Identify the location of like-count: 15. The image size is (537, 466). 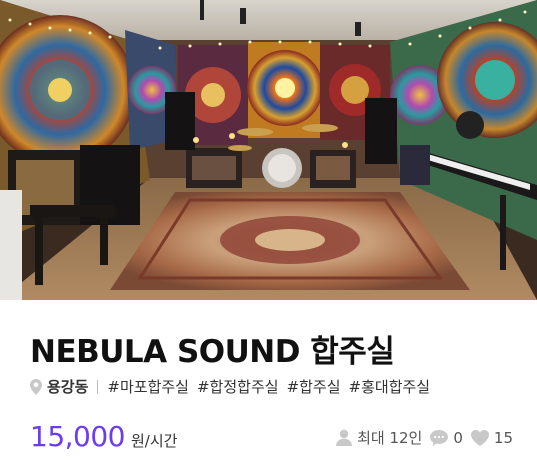
(503, 437).